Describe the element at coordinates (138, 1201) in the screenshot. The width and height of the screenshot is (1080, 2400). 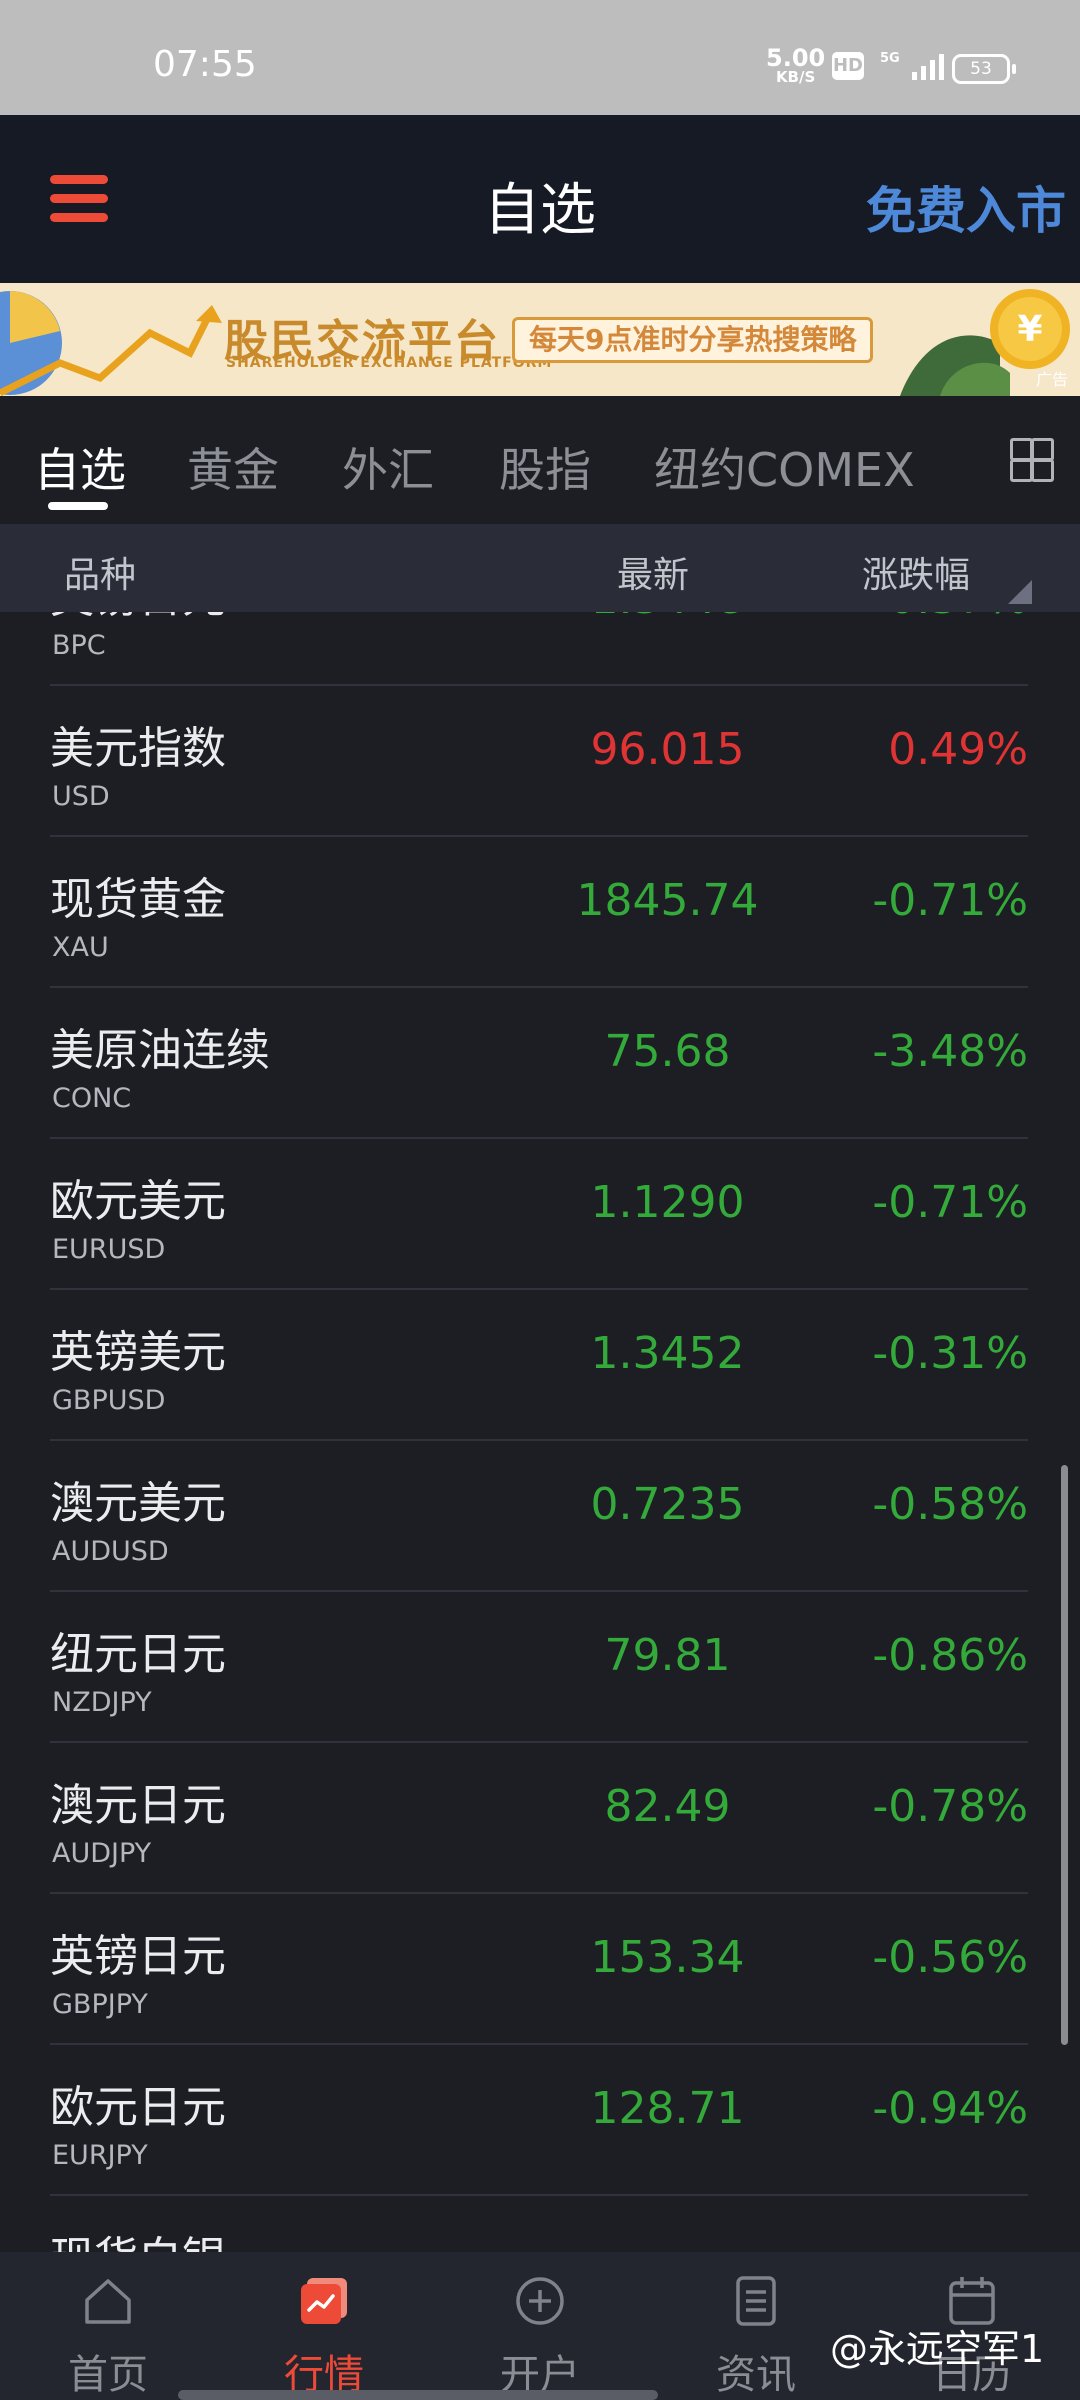
I see `quote-name: 欧元美元` at that location.